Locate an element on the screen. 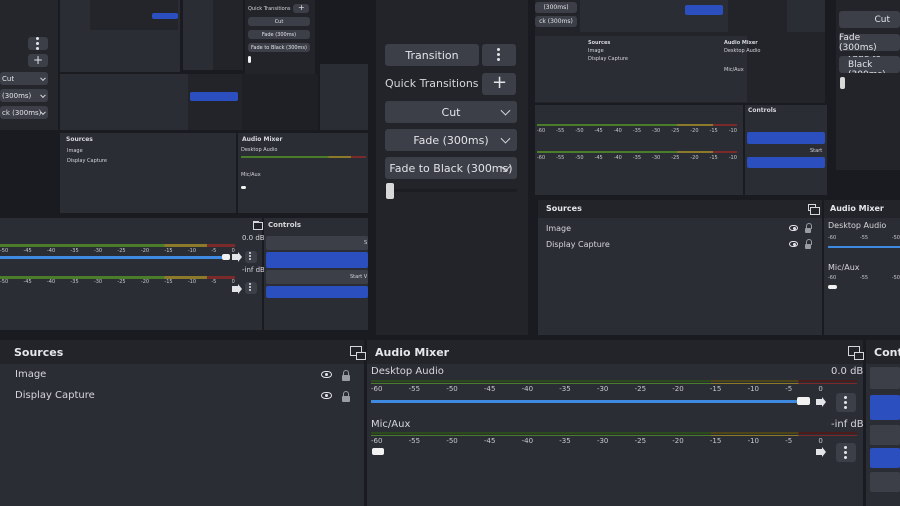 The width and height of the screenshot is (900, 506). mini-left-plus-button: + is located at coordinates (38, 60).